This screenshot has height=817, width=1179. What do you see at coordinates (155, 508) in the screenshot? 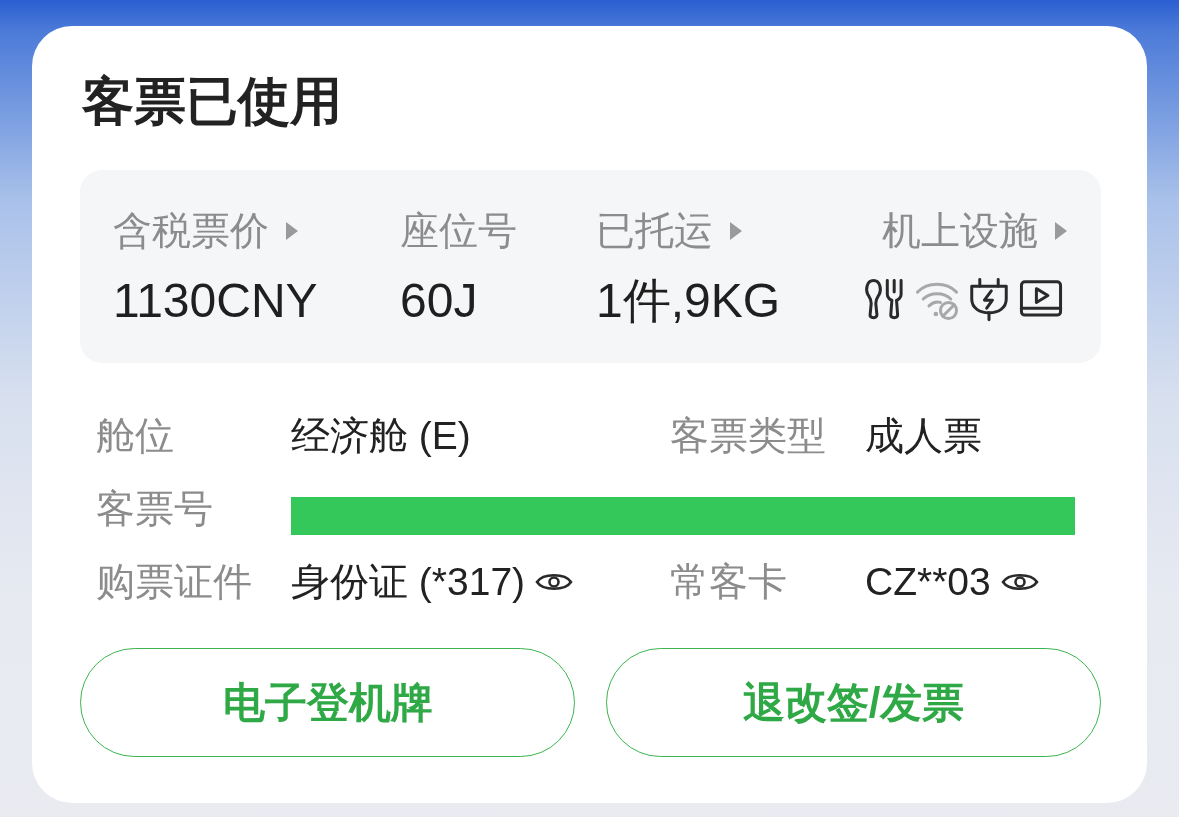
I see `detail-label: 客票号` at bounding box center [155, 508].